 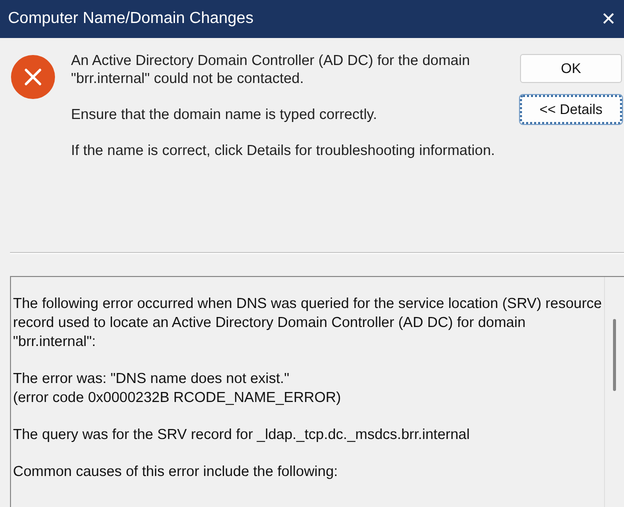 I want to click on message-text: If the name is correct, click Details for troubleshooting information., so click(x=283, y=151).